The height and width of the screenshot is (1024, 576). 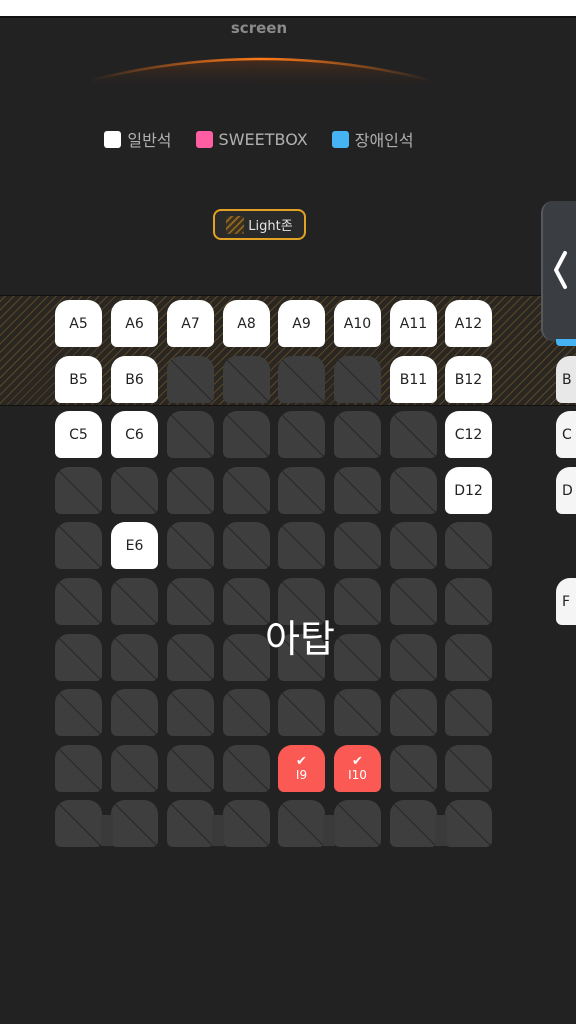 What do you see at coordinates (246, 379) in the screenshot?
I see `seat-B8` at bounding box center [246, 379].